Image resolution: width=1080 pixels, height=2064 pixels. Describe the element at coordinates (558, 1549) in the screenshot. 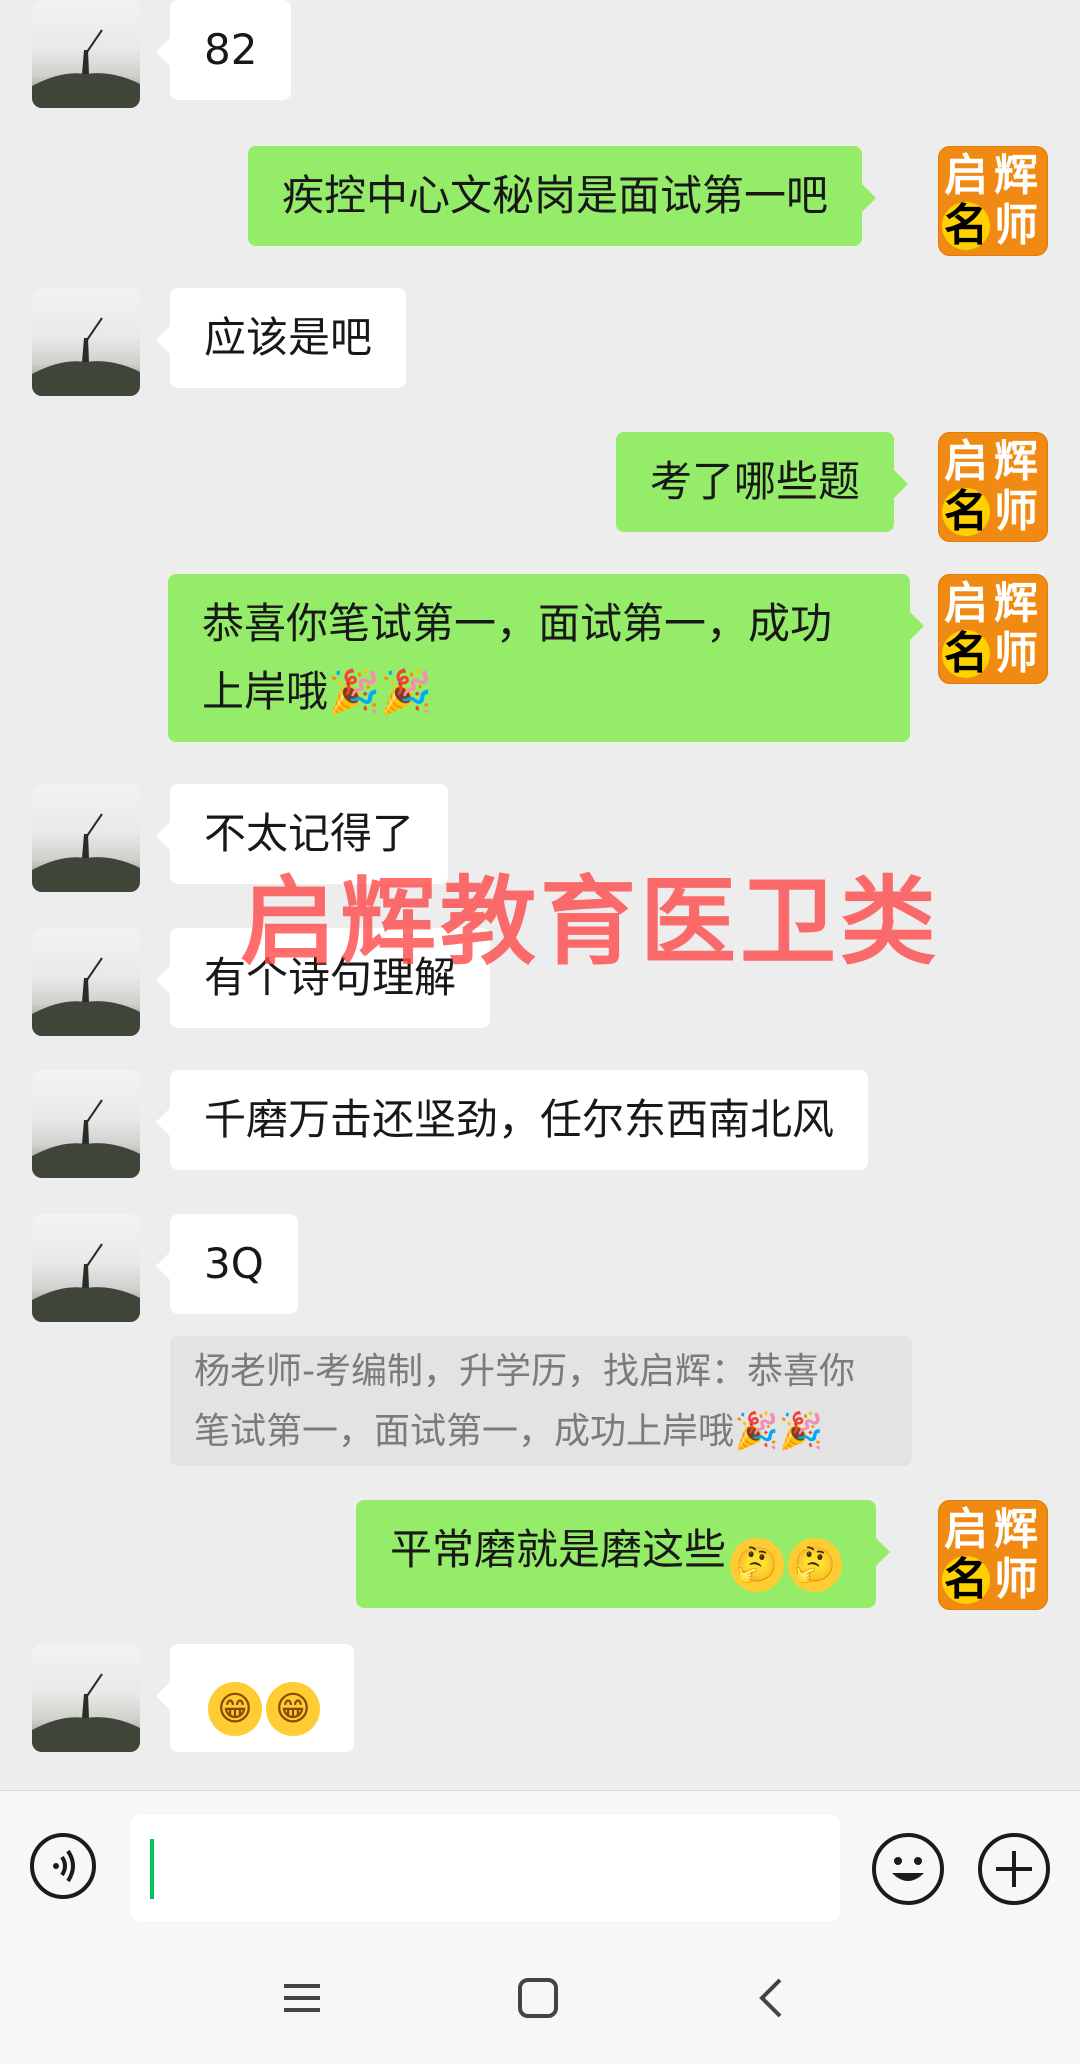

I see `message-text: 平常磨就是磨这些` at that location.